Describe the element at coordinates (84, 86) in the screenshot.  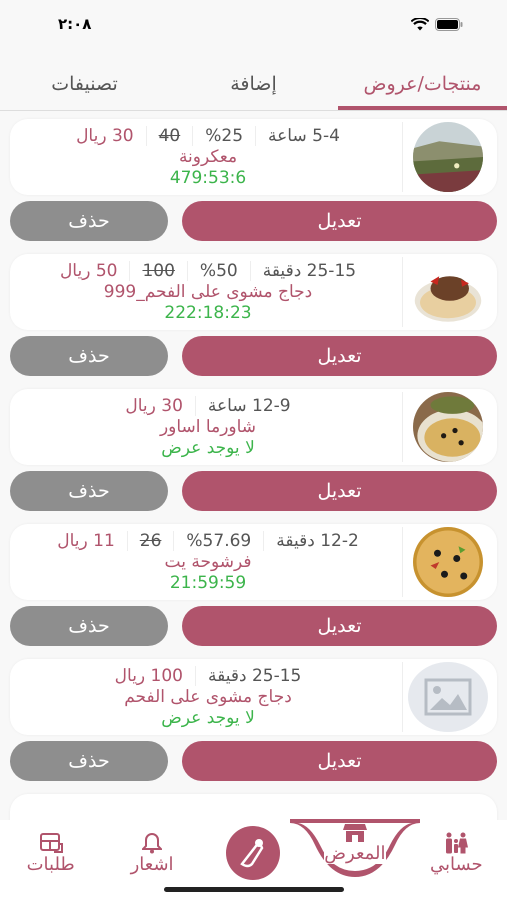
I see `tab: تصنيفات` at that location.